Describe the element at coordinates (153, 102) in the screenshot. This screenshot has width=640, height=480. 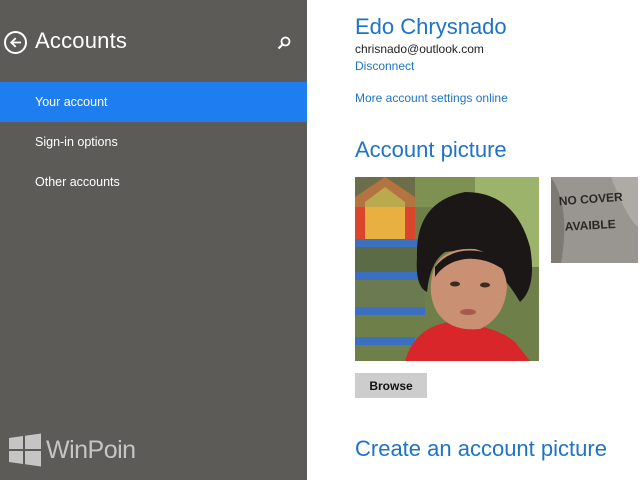
I see `nav-item-your-account: Your account` at that location.